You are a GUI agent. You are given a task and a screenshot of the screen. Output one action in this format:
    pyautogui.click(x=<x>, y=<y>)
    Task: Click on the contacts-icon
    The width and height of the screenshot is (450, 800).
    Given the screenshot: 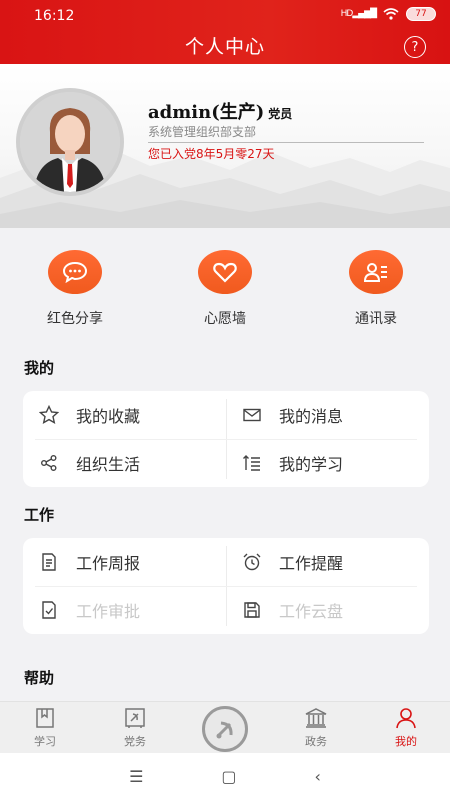 What is the action you would take?
    pyautogui.click(x=376, y=272)
    